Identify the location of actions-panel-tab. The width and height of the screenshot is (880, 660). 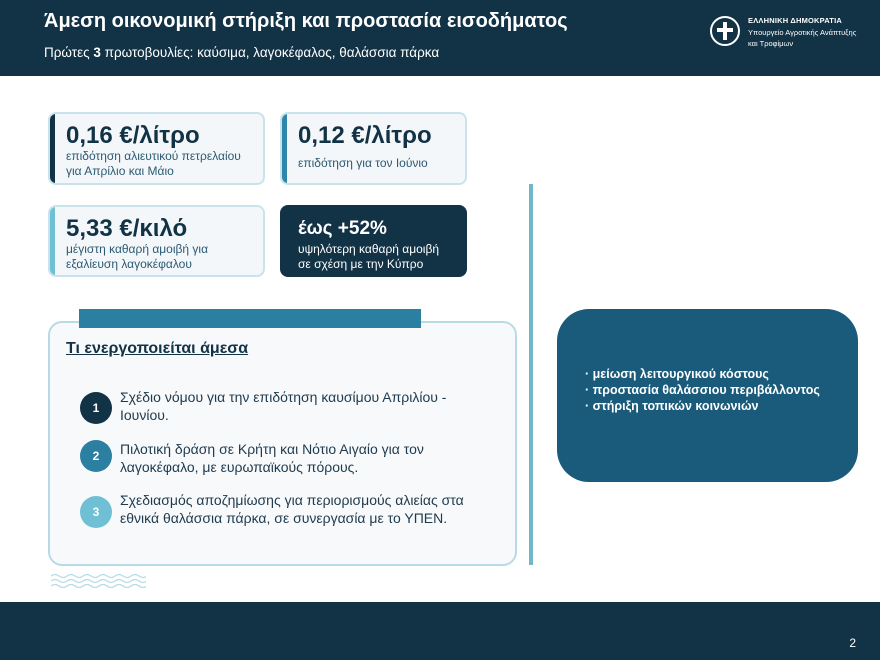
(250, 318).